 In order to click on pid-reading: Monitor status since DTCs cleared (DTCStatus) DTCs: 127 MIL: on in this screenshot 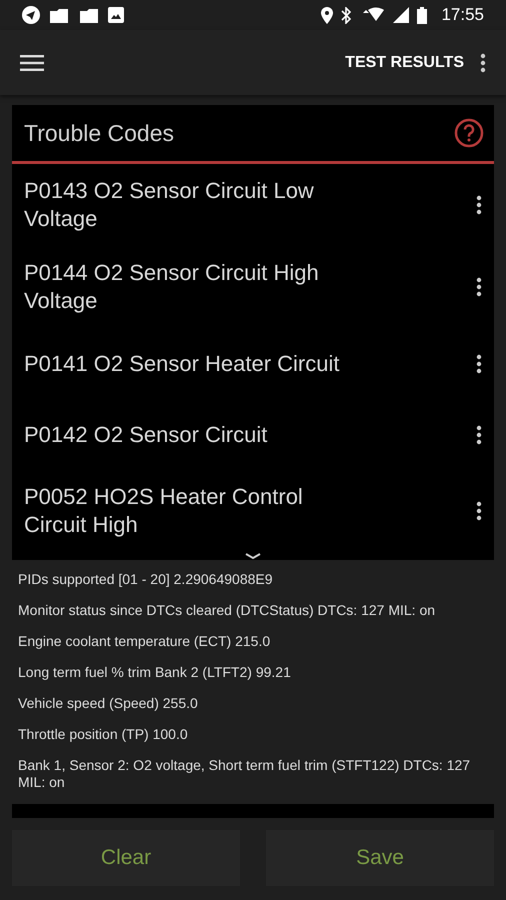, I will do `click(227, 610)`.